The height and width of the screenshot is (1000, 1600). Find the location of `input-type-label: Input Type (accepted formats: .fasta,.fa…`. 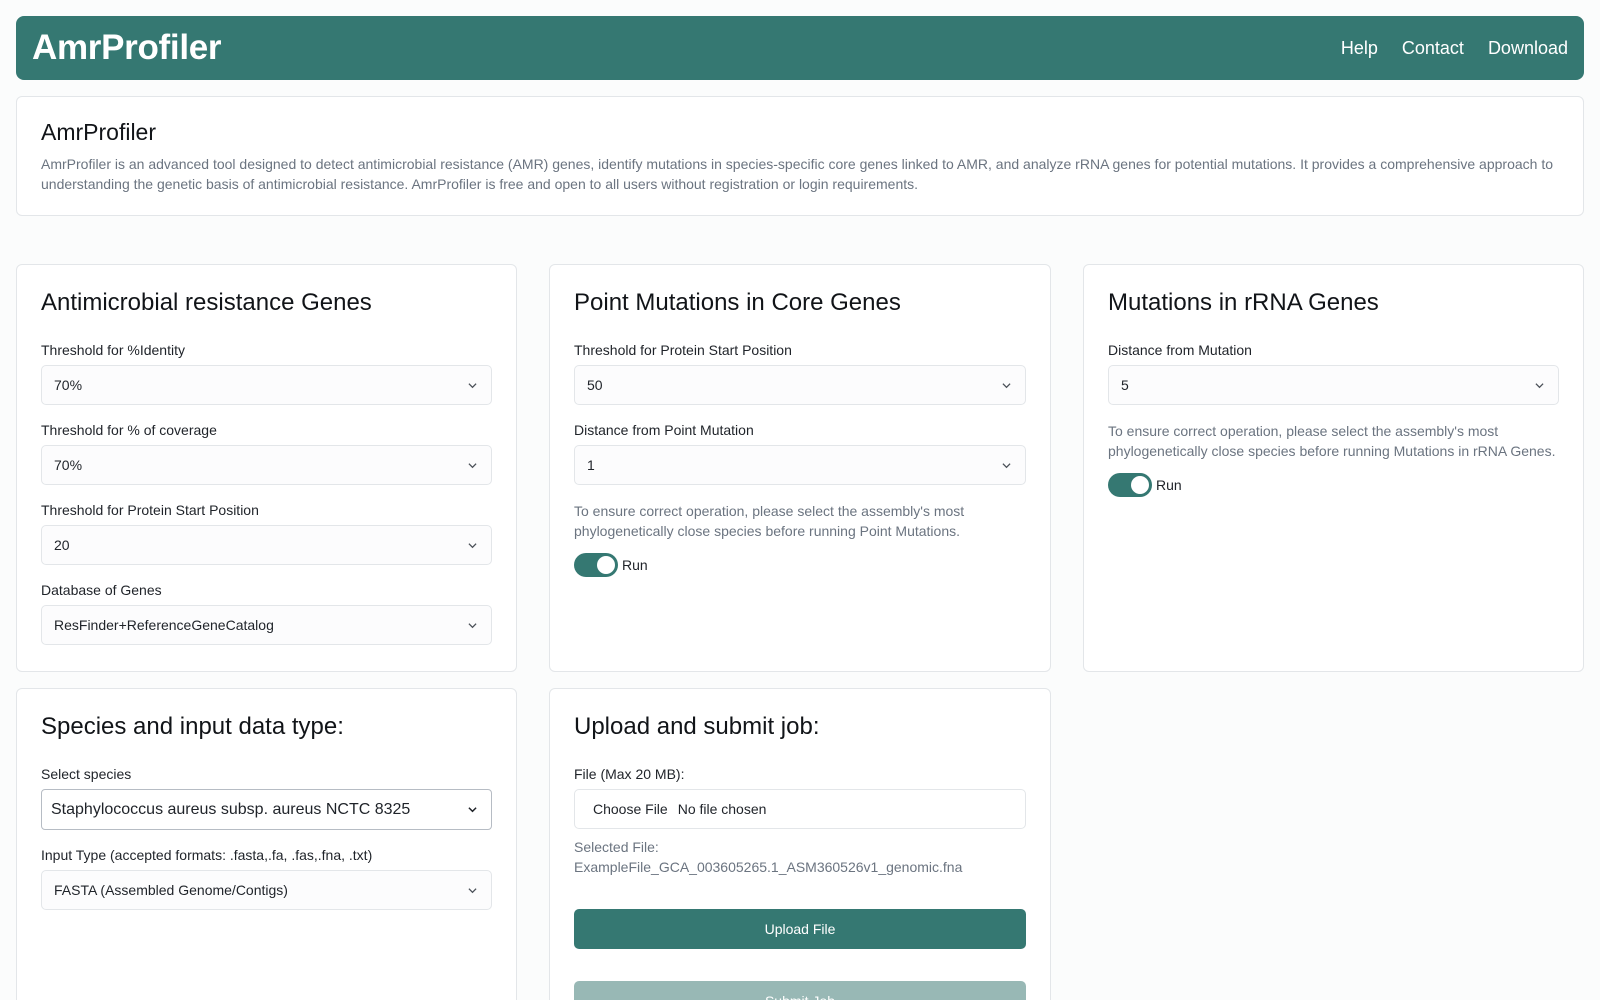

input-type-label: Input Type (accepted formats: .fasta,.fa… is located at coordinates (207, 855).